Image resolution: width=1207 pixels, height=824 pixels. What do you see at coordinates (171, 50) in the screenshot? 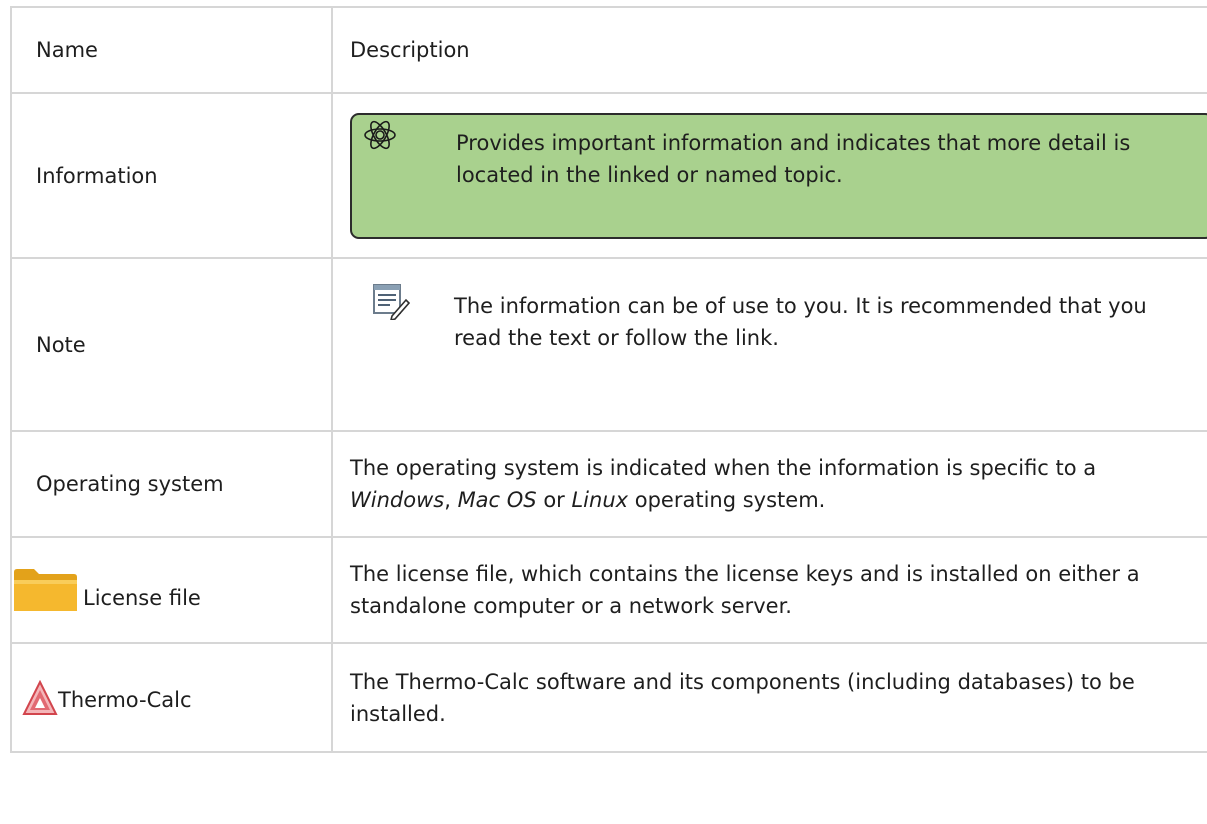
I see `header-name: Name` at bounding box center [171, 50].